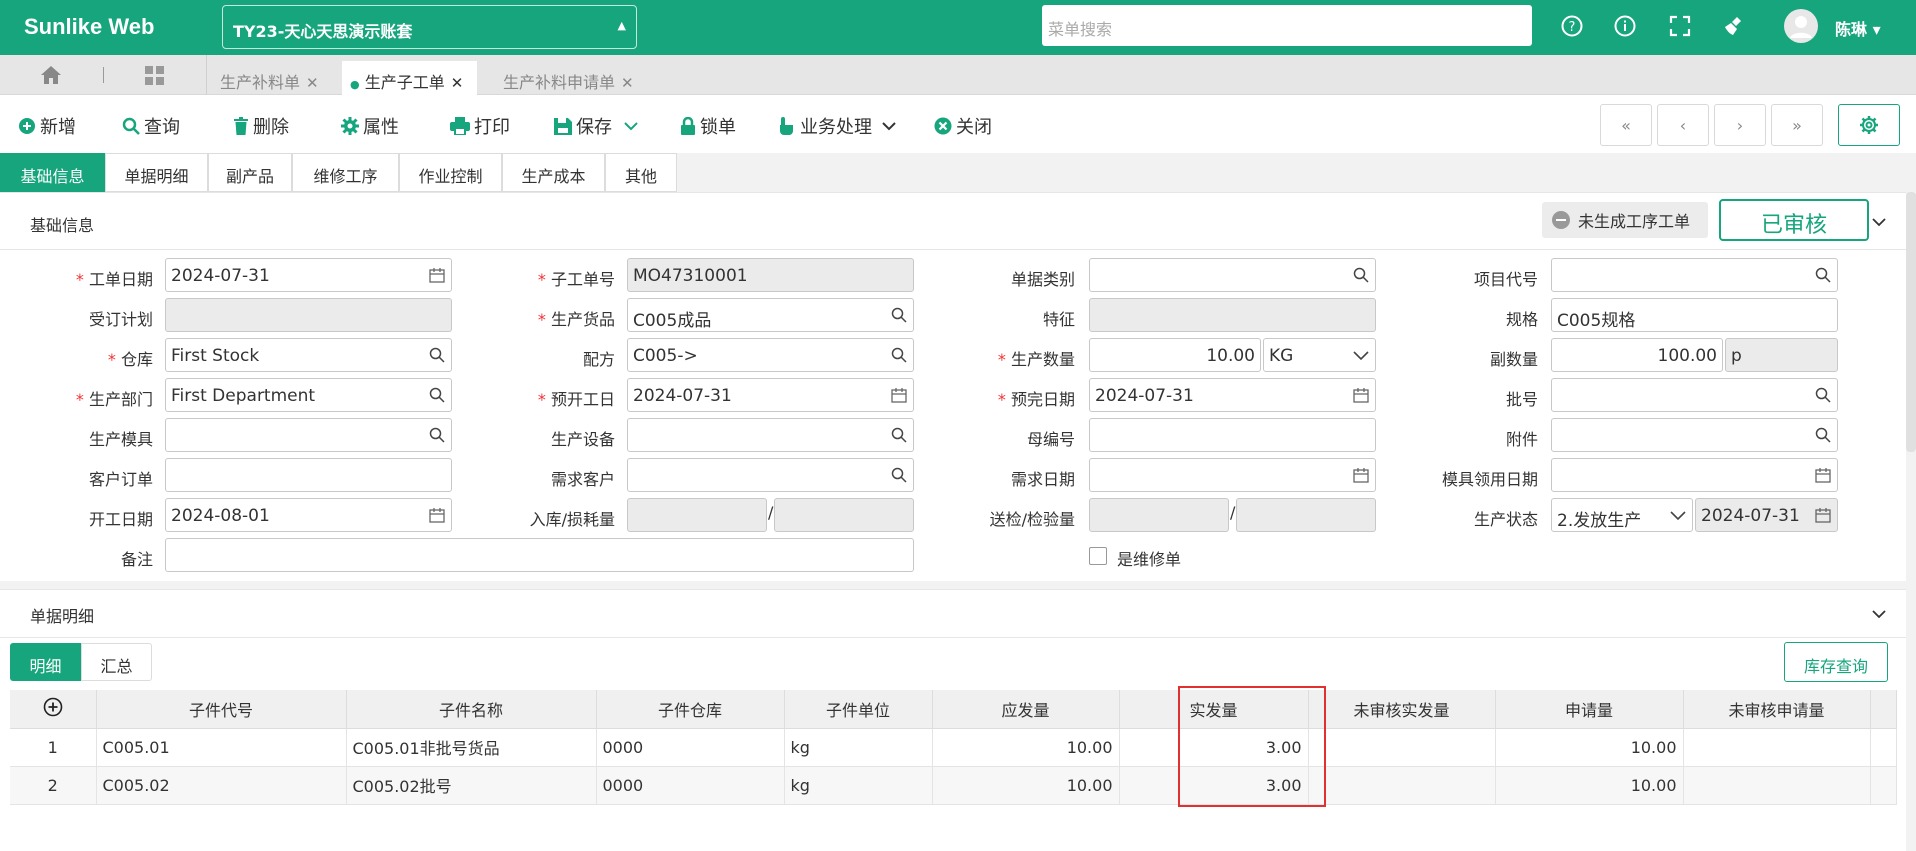 The width and height of the screenshot is (1916, 851). I want to click on new-button: 新增, so click(47, 126).